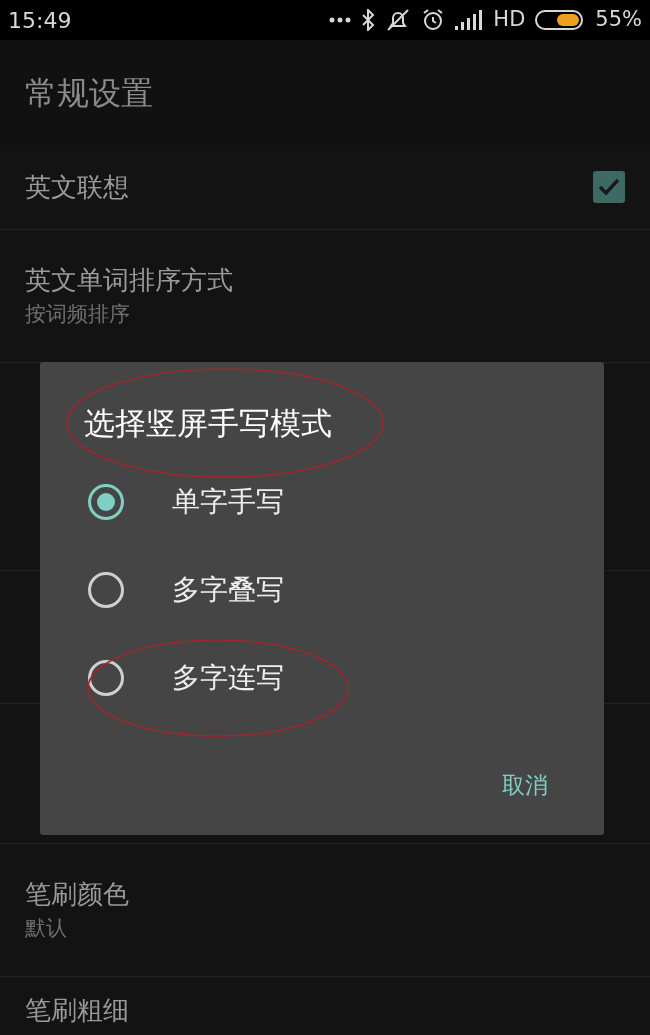  I want to click on check-icon, so click(609, 187).